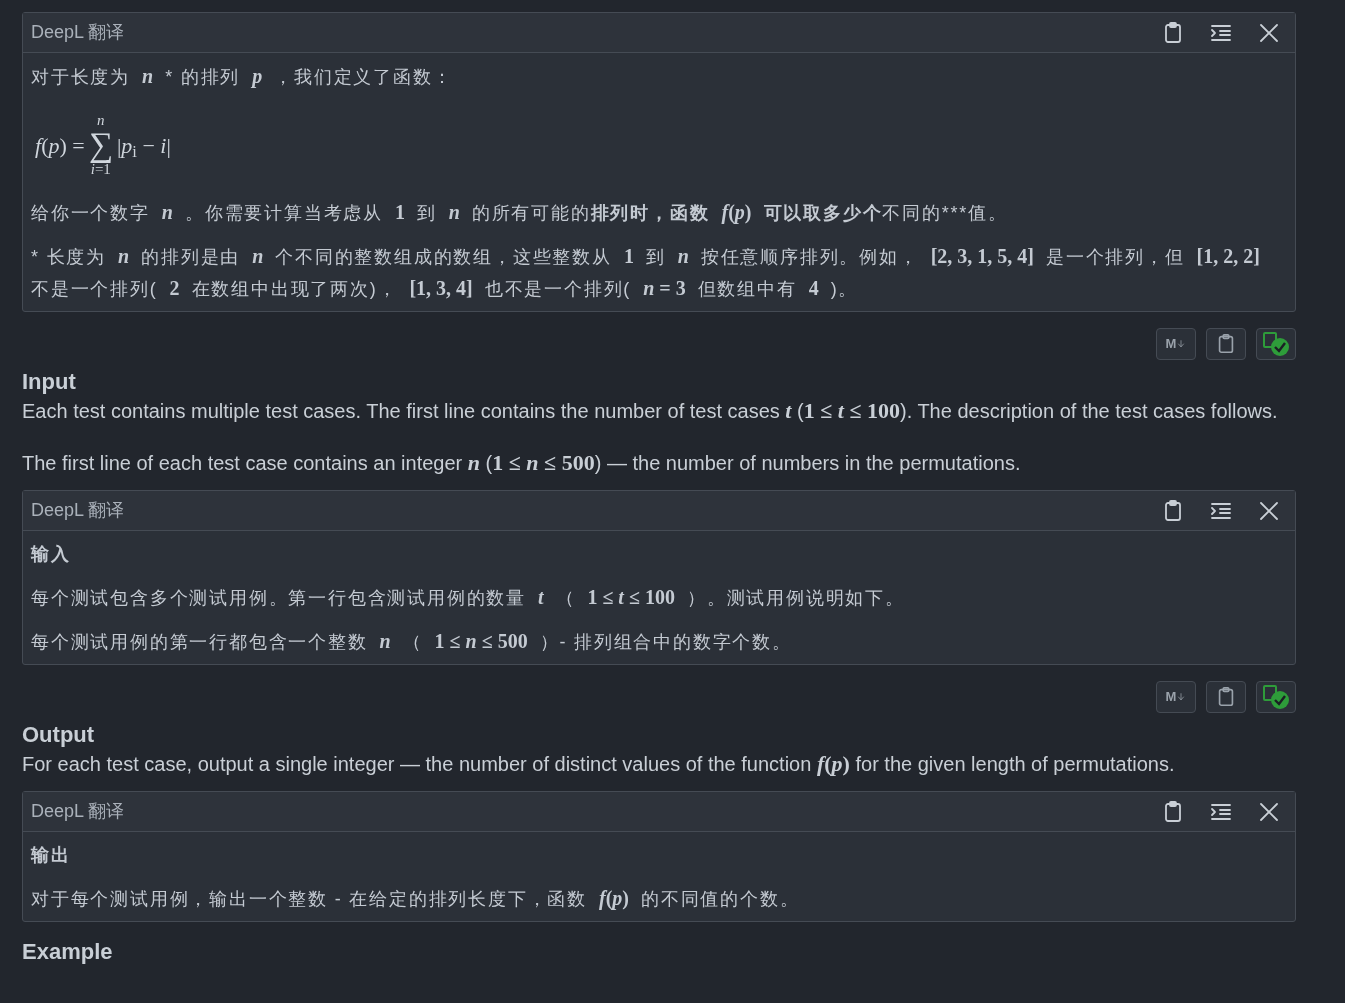 Image resolution: width=1345 pixels, height=1003 pixels. Describe the element at coordinates (646, 272) in the screenshot. I see `paragraph: * 长度为 n 的排列是由 n 个不同的整数组成的数组，这些整数从 1 到 n 按任意顺序排列。例如， [2, 3, 1, 5, 4] 是一个排列，但 [1, 2, 2] 不是一个排列( 2 在数组中出现了两次)， [1, 3, 4] 也不是一个排列( n = 3 但数组中有 4 )。` at that location.